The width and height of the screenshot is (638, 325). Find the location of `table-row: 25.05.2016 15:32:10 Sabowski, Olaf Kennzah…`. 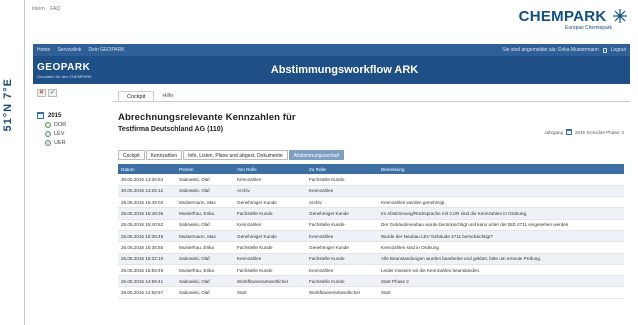

table-row: 25.05.2016 15:32:10 Sabowski, Olaf Kennzah… is located at coordinates (371, 259).